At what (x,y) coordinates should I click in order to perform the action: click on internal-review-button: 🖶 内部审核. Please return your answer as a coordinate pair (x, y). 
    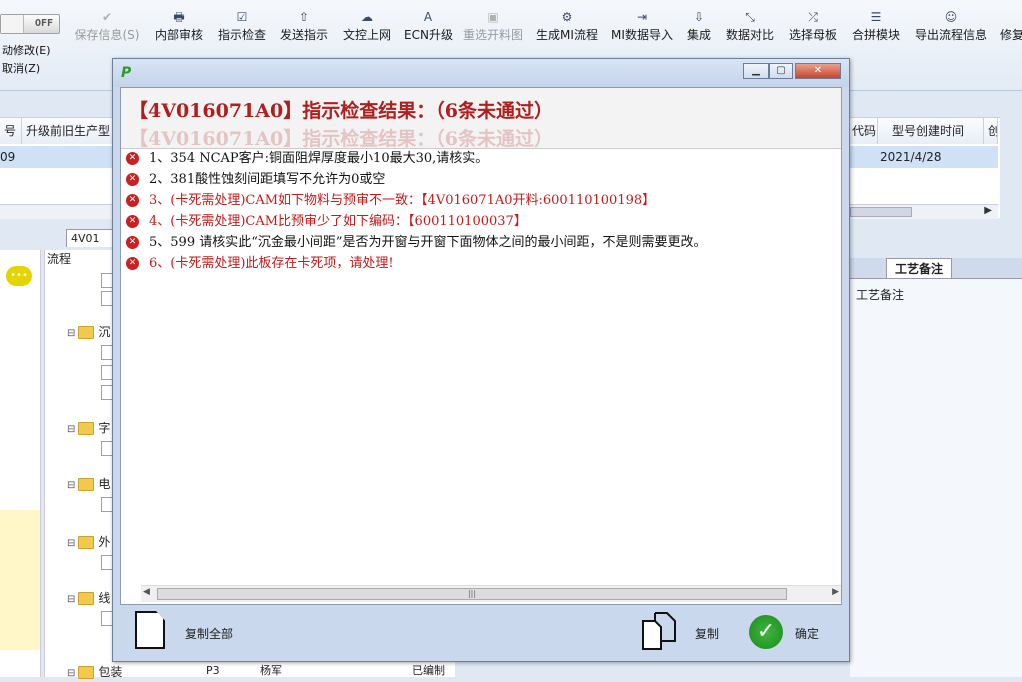
    Looking at the image, I should click on (179, 28).